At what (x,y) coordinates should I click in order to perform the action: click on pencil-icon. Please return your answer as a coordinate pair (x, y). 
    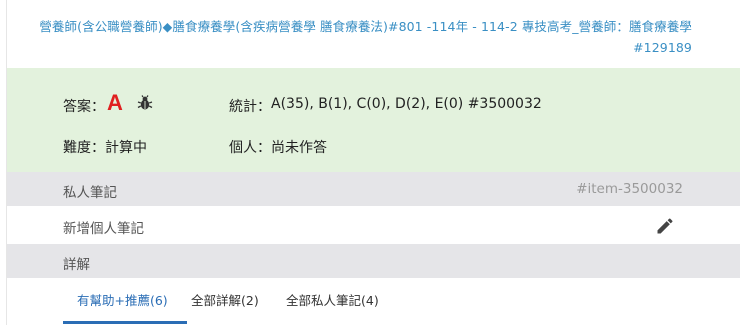
    Looking at the image, I should click on (665, 226).